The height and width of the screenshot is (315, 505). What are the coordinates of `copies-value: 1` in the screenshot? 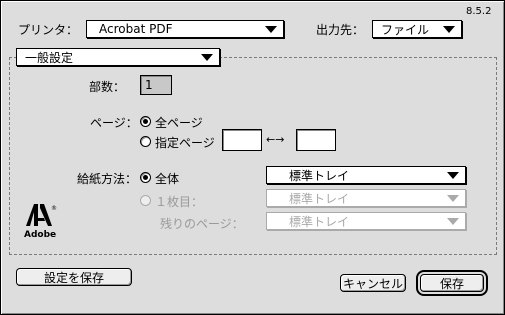 It's located at (149, 85).